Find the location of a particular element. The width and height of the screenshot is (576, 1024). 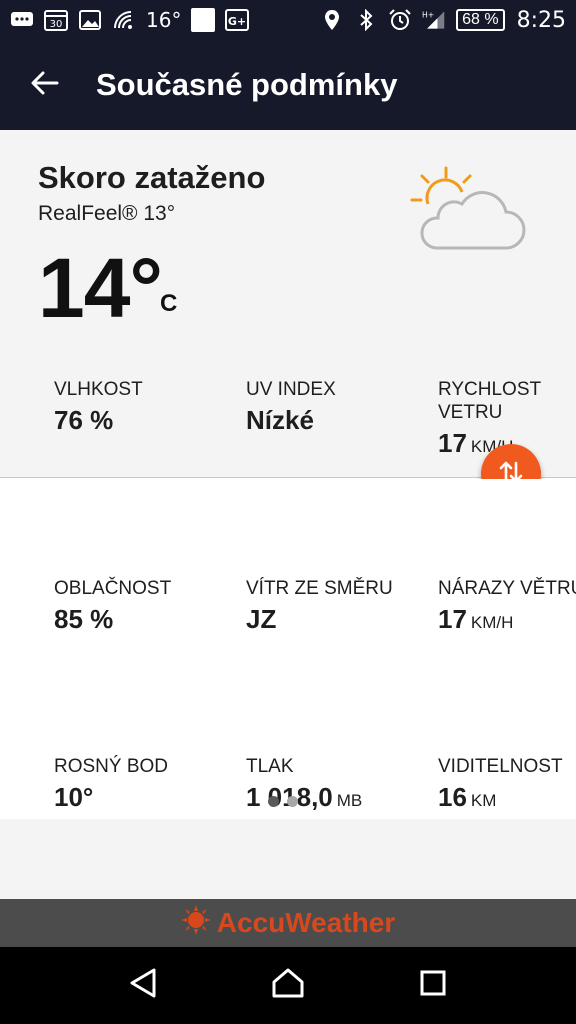

pressure-label: TLAK is located at coordinates (270, 766).